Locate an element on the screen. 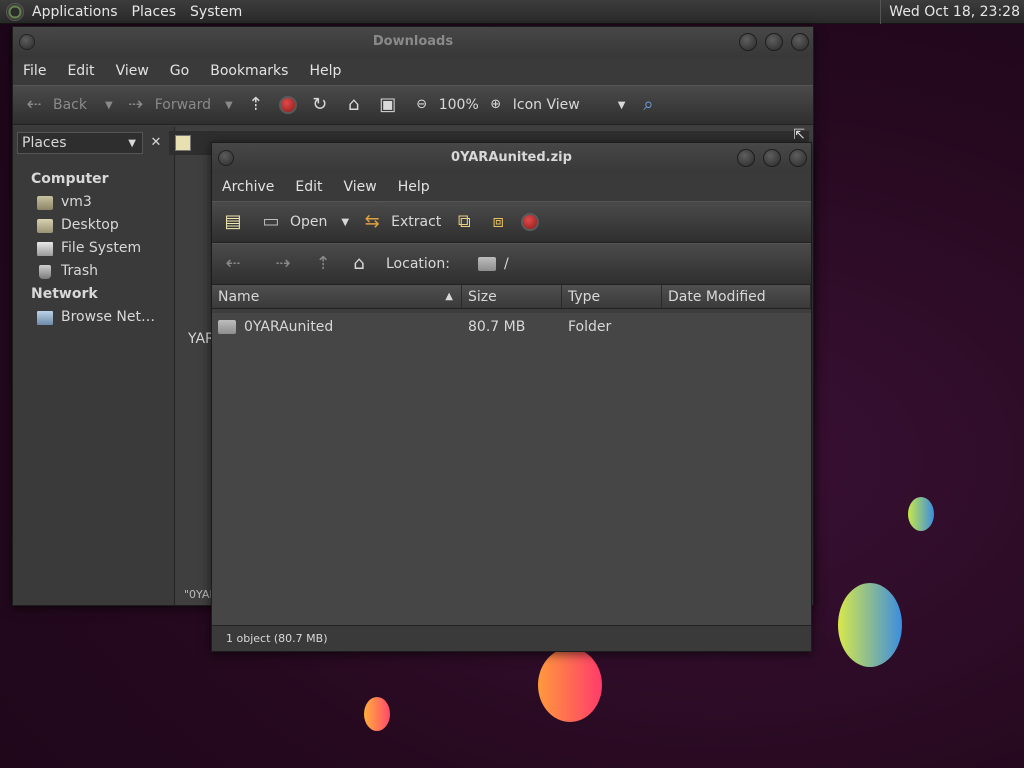 The image size is (1024, 768). location-label: Location: is located at coordinates (418, 264).